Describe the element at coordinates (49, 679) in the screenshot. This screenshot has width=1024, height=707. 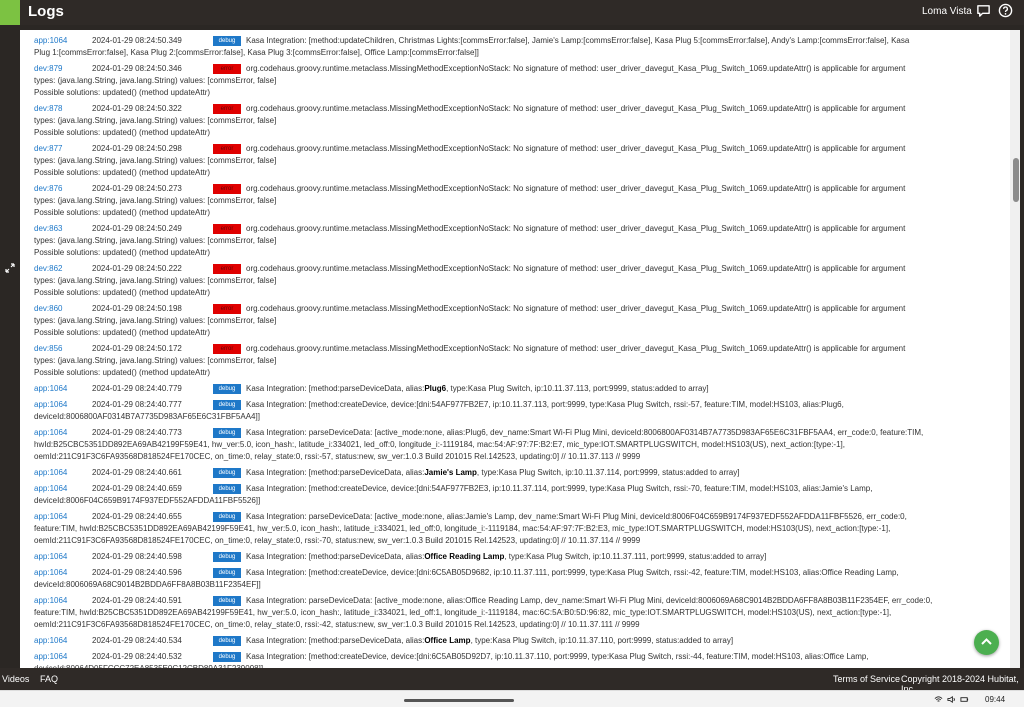
I see `faq-link: FAQ` at that location.